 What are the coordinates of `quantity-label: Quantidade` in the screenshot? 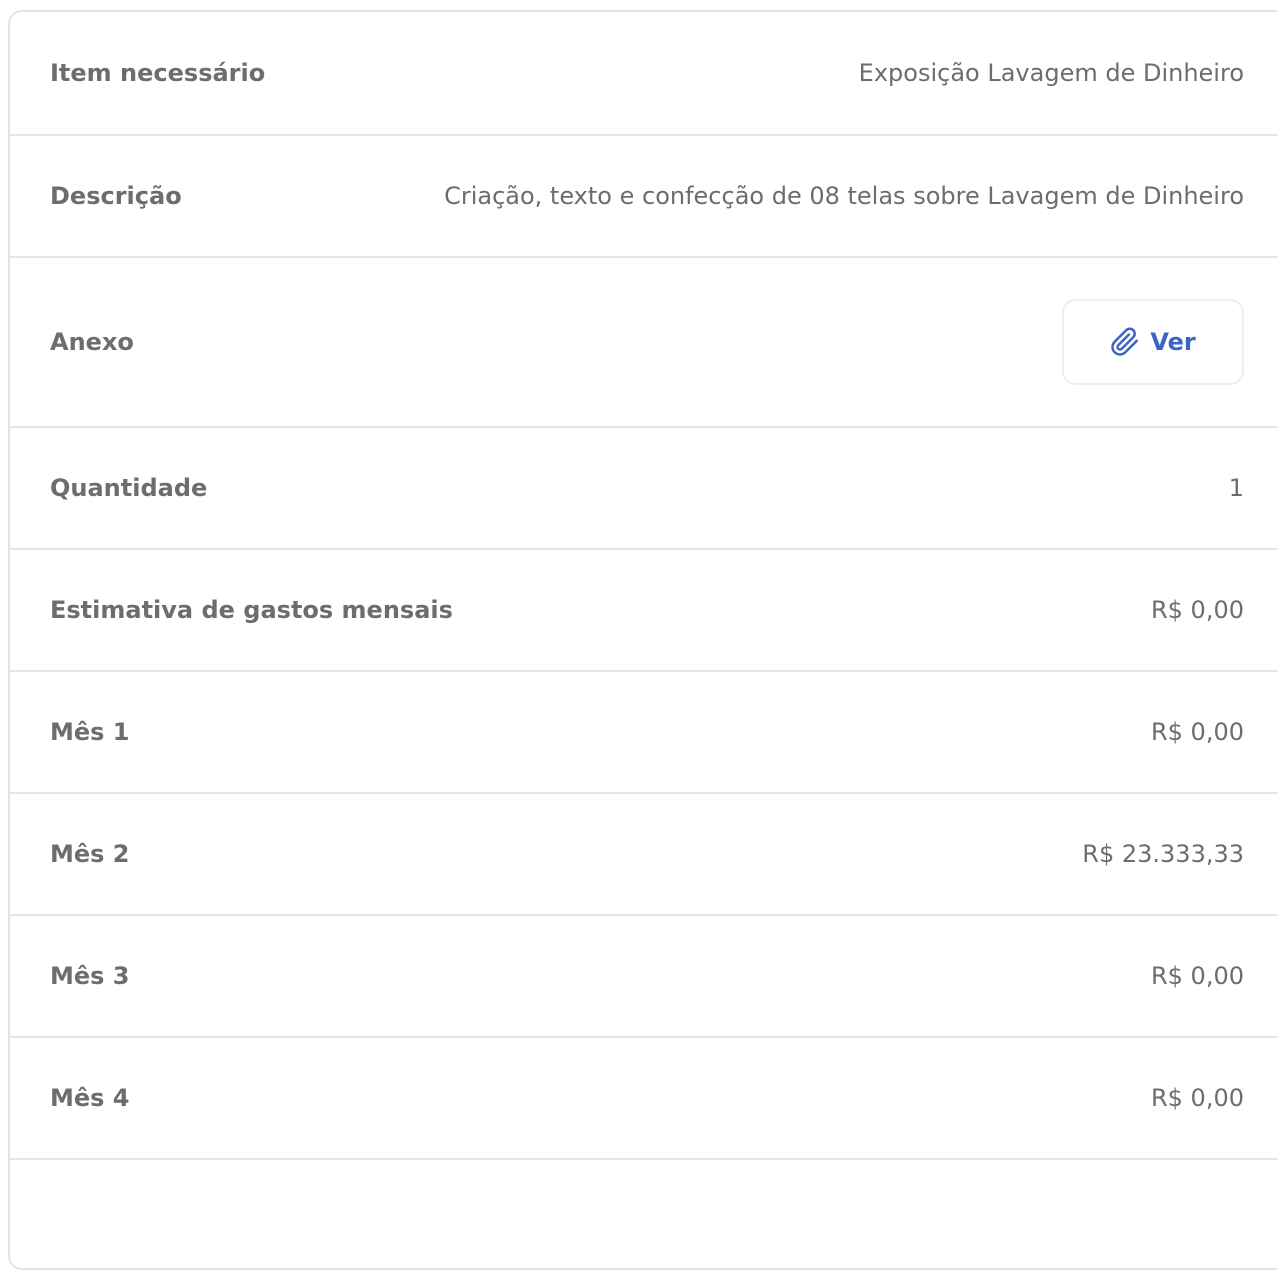 It's located at (129, 488).